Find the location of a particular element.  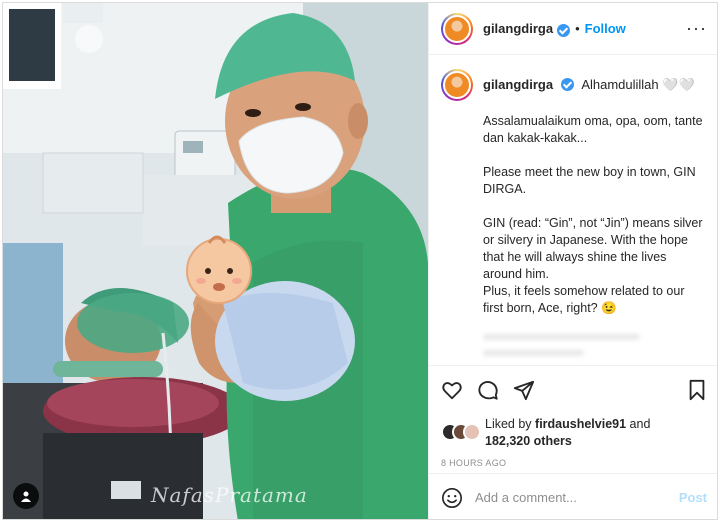

caption-emoji: 🤍🤍 is located at coordinates (678, 84).